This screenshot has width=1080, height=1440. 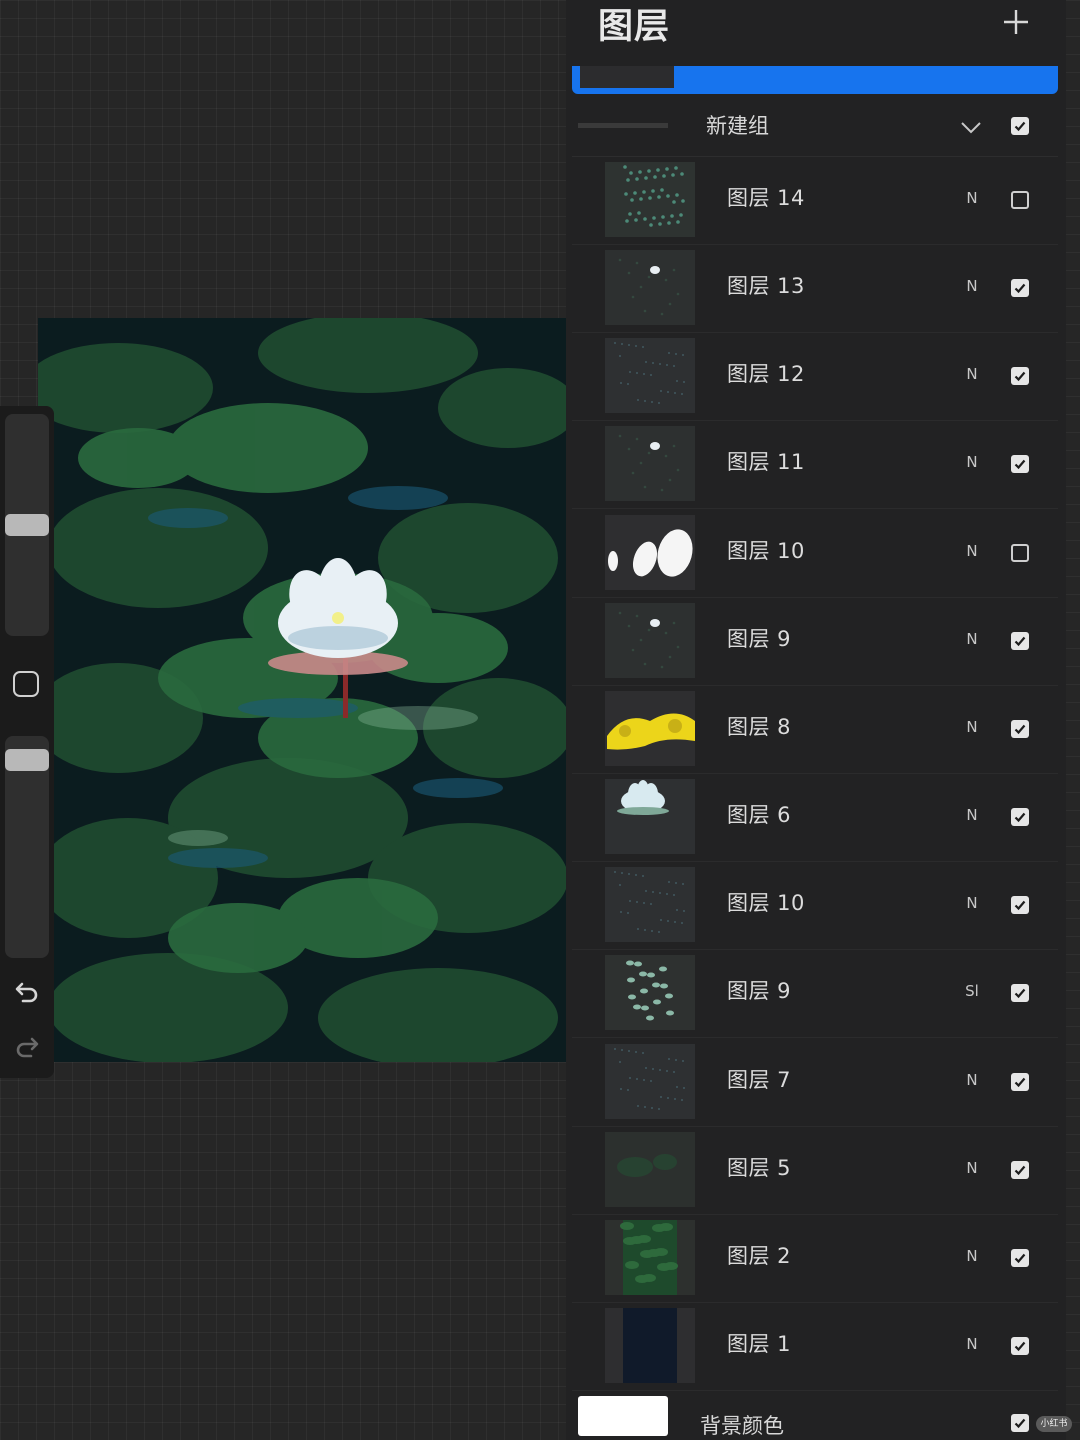 What do you see at coordinates (815, 200) in the screenshot?
I see `layer-row: 图层 14 N` at bounding box center [815, 200].